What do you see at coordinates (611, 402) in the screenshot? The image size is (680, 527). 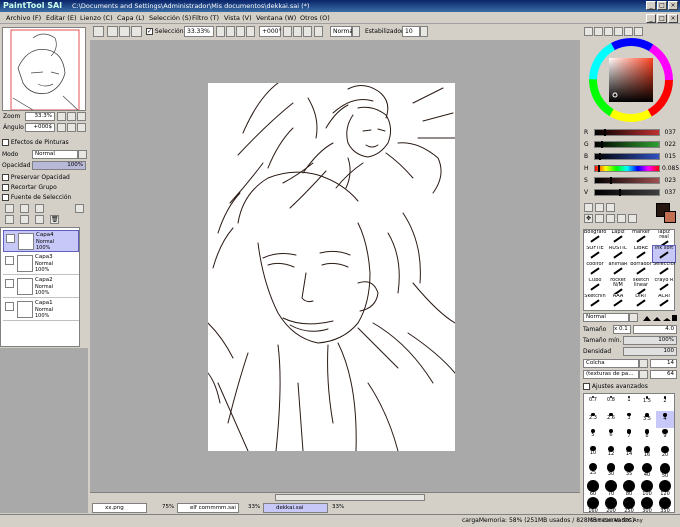 I see `brush-size-cell: 0.8` at bounding box center [611, 402].